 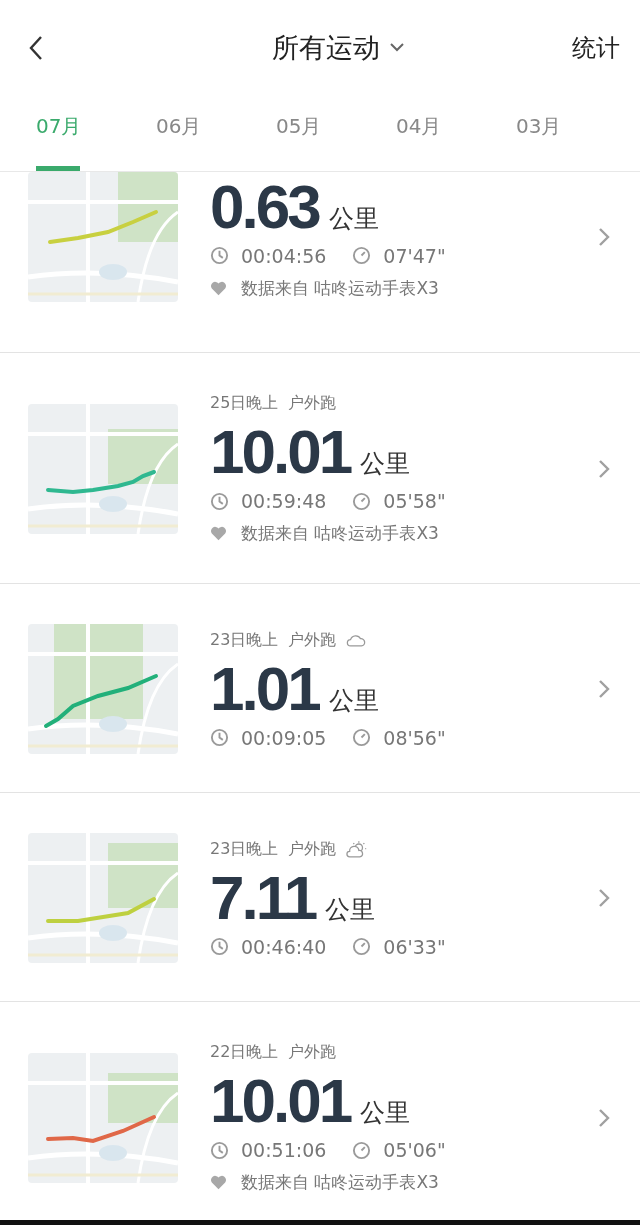 I want to click on pace-value: 07'47", so click(x=414, y=255).